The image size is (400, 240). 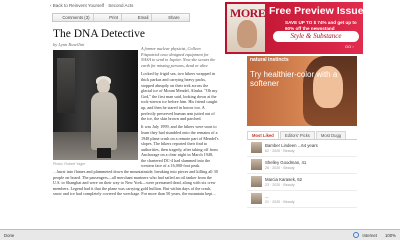 I want to click on magazine-cover: MORE, so click(x=246, y=28).